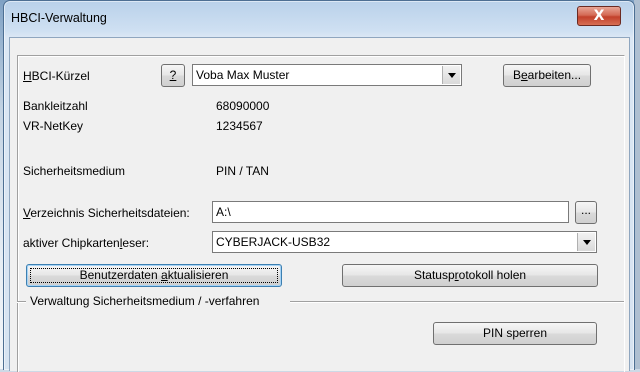 Image resolution: width=640 pixels, height=372 pixels. I want to click on directory-label: Verzeichnis Sicherheitsdateien:, so click(106, 213).